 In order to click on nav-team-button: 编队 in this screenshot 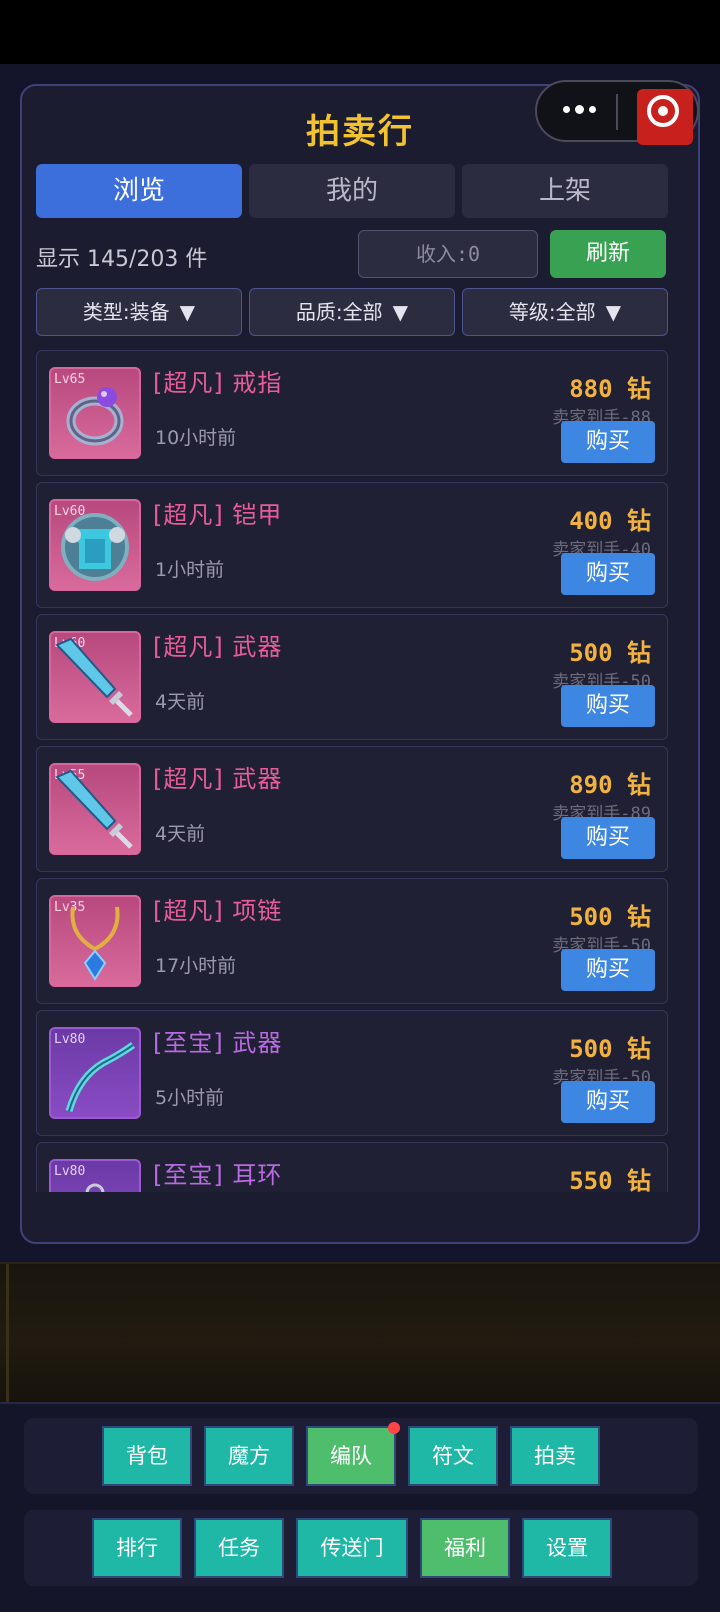, I will do `click(353, 1454)`.